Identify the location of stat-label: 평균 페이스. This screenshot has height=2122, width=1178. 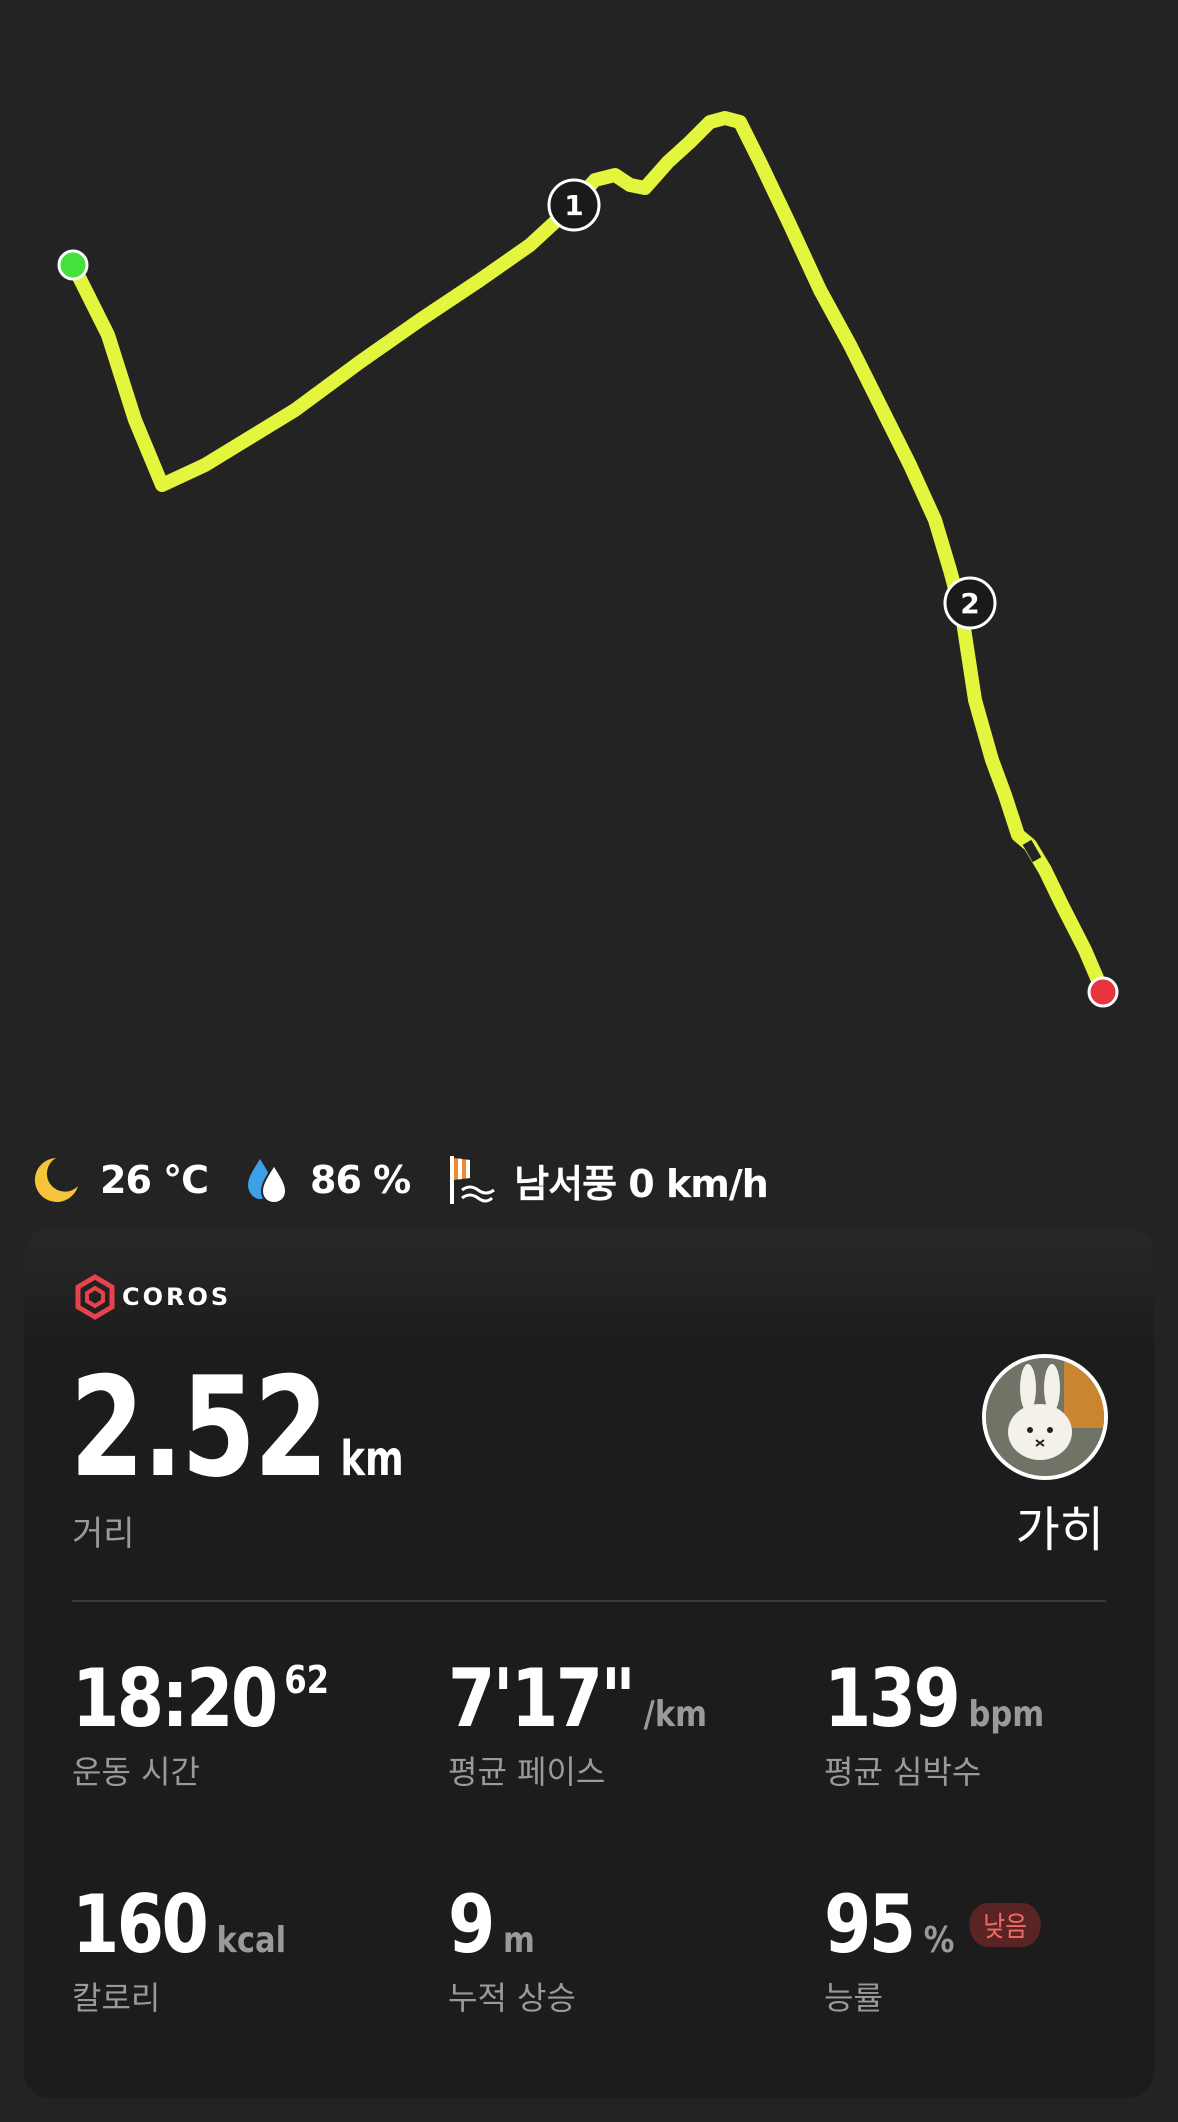
(527, 1772).